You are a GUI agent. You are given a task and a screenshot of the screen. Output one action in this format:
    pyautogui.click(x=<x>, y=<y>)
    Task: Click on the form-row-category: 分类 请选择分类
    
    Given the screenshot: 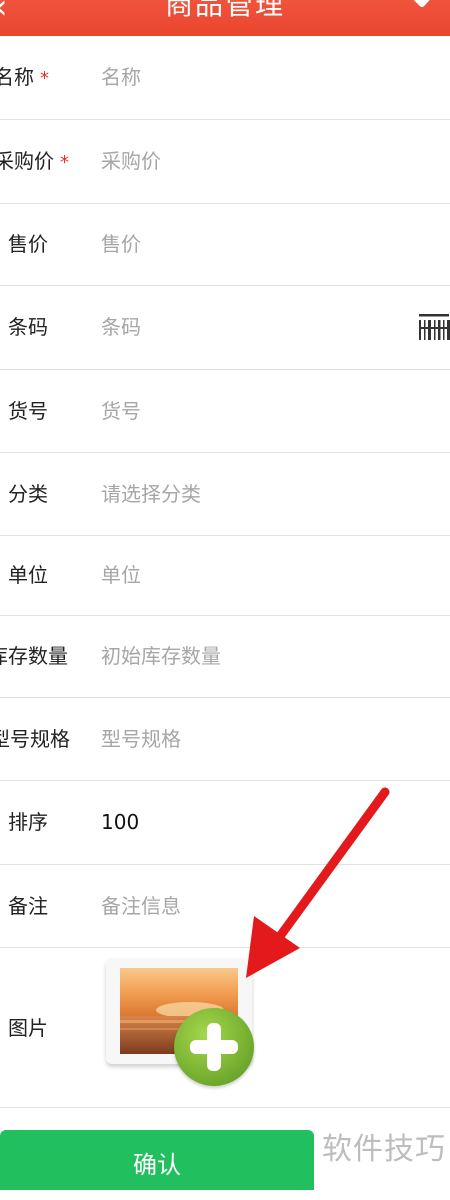 What is the action you would take?
    pyautogui.click(x=225, y=494)
    